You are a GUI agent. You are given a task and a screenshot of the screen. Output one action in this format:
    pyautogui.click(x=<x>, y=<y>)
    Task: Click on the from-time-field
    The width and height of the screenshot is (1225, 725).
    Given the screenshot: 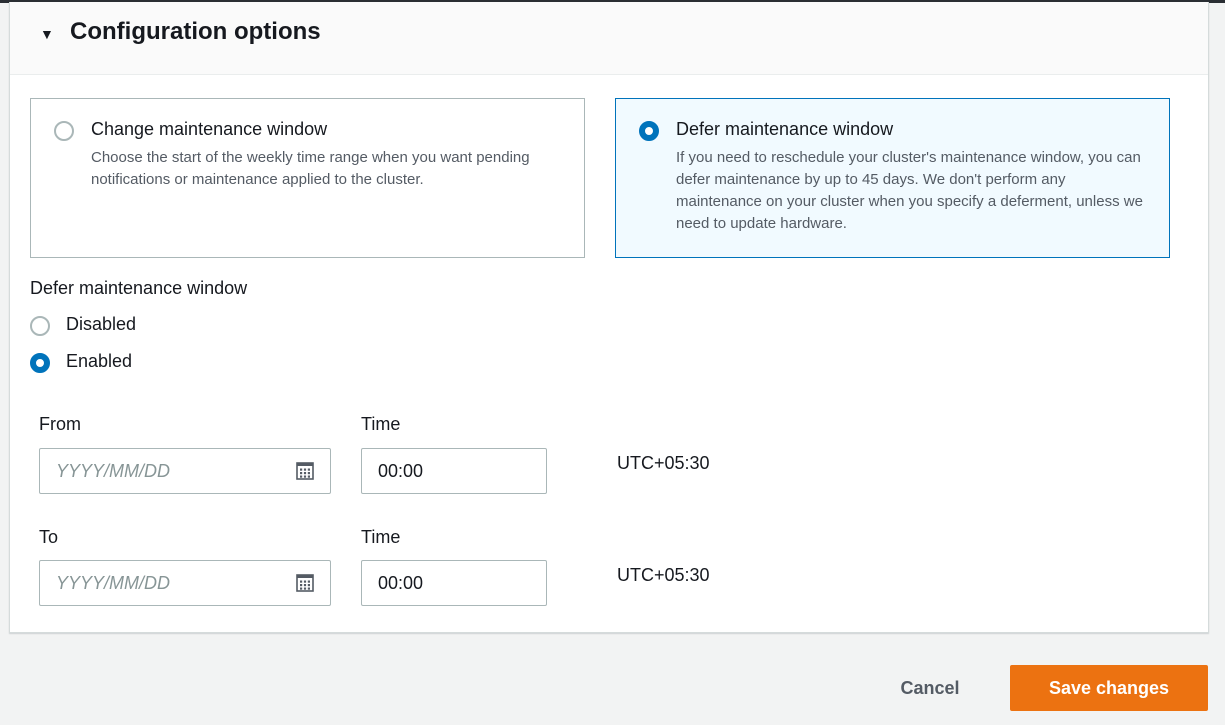 What is the action you would take?
    pyautogui.click(x=454, y=471)
    